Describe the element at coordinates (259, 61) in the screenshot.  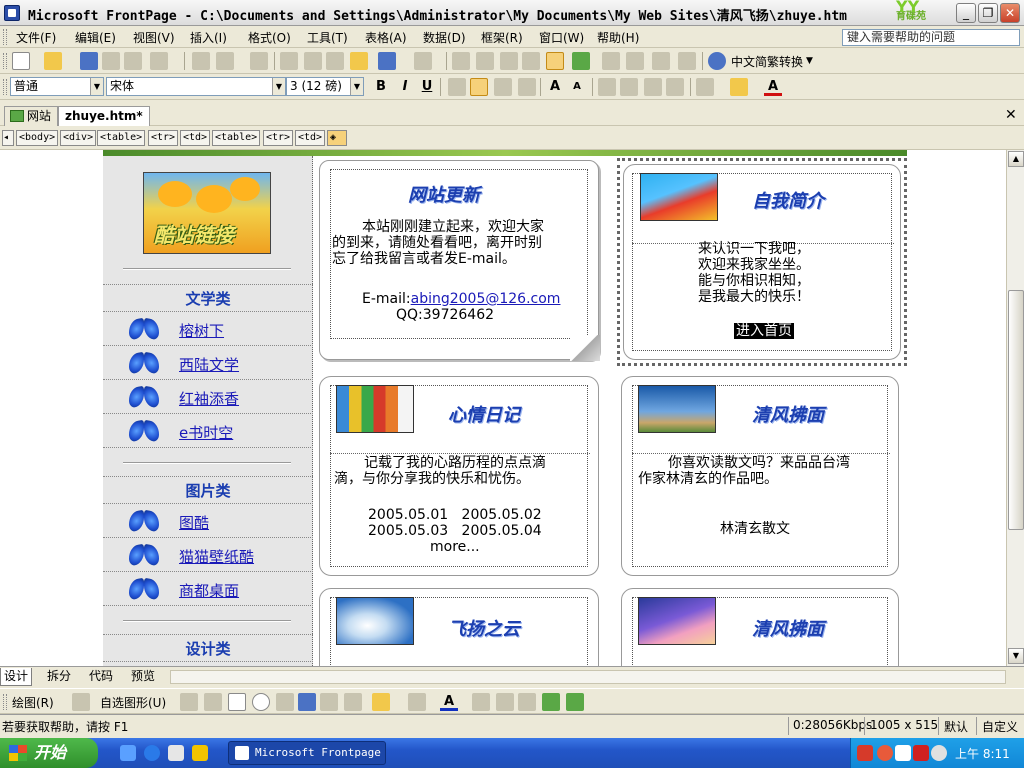
I see `spelling-icon` at that location.